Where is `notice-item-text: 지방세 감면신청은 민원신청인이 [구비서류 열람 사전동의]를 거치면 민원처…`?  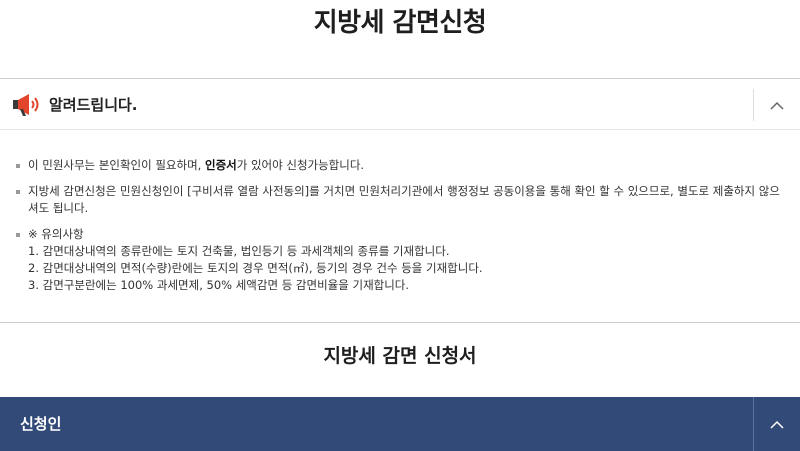 notice-item-text: 지방세 감면신청은 민원신청인이 [구비서류 열람 사전동의]를 거치면 민원처… is located at coordinates (404, 199).